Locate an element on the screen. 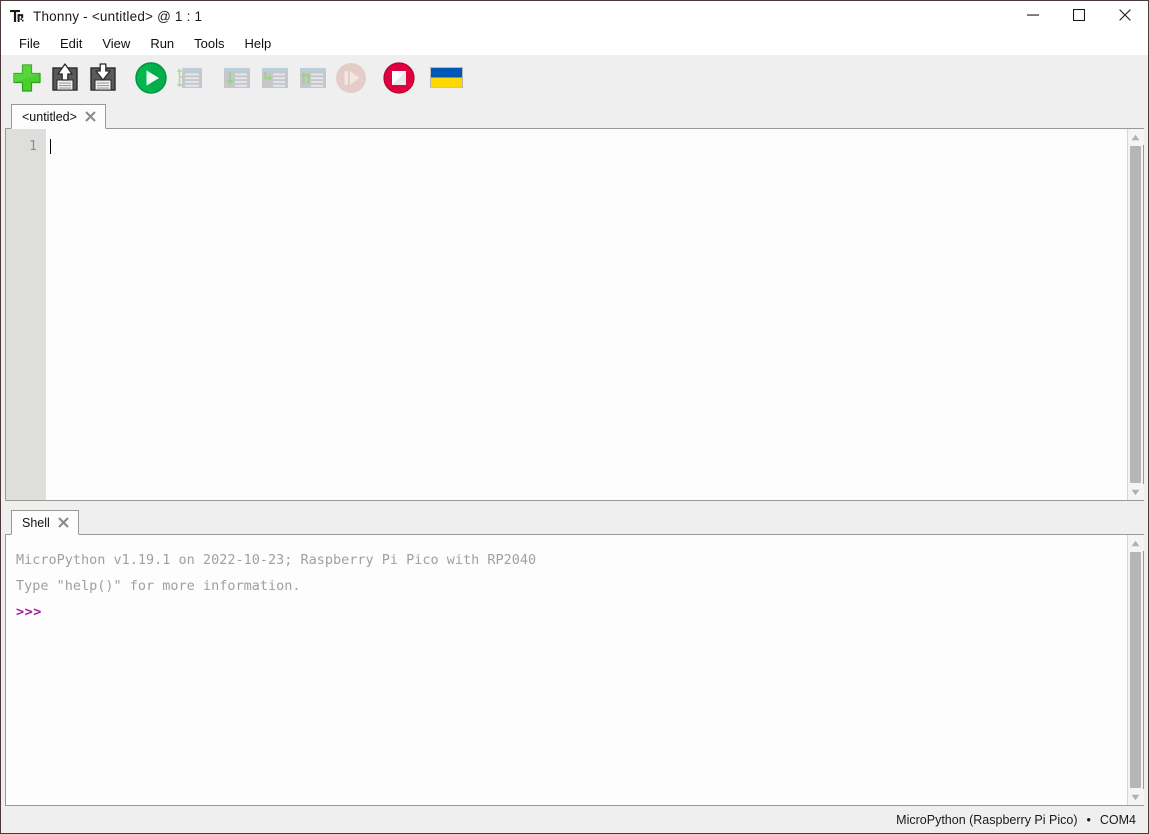 The image size is (1149, 834). step-into-icon is located at coordinates (275, 79).